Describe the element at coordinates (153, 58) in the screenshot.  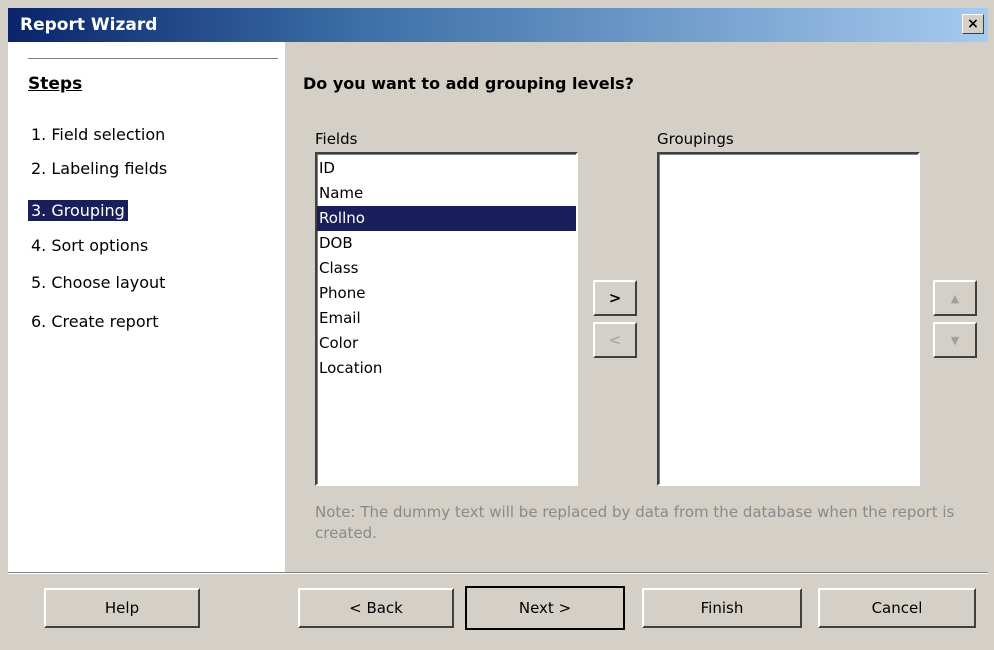
I see `steps-divider` at that location.